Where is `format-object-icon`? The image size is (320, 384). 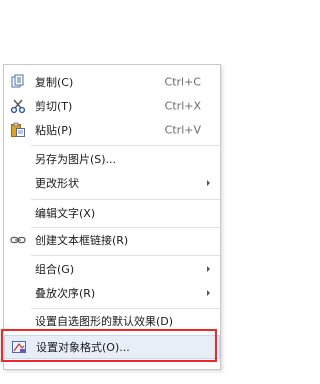
format-object-icon is located at coordinates (19, 347).